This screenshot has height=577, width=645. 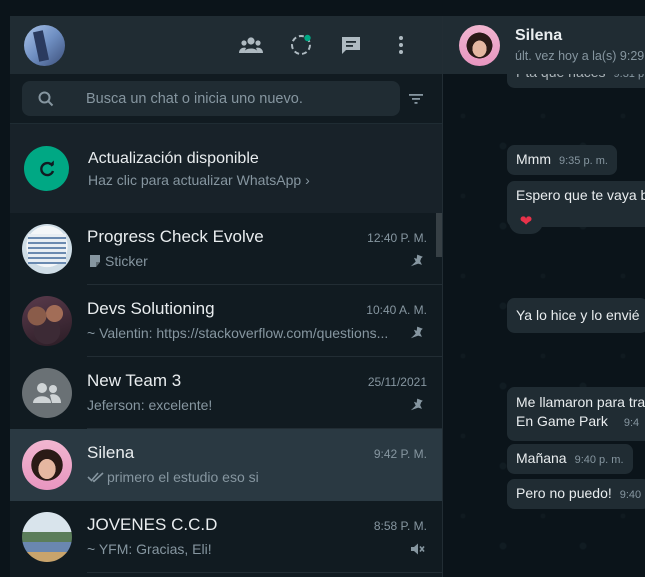 What do you see at coordinates (479, 45) in the screenshot?
I see `contact-avatar` at bounding box center [479, 45].